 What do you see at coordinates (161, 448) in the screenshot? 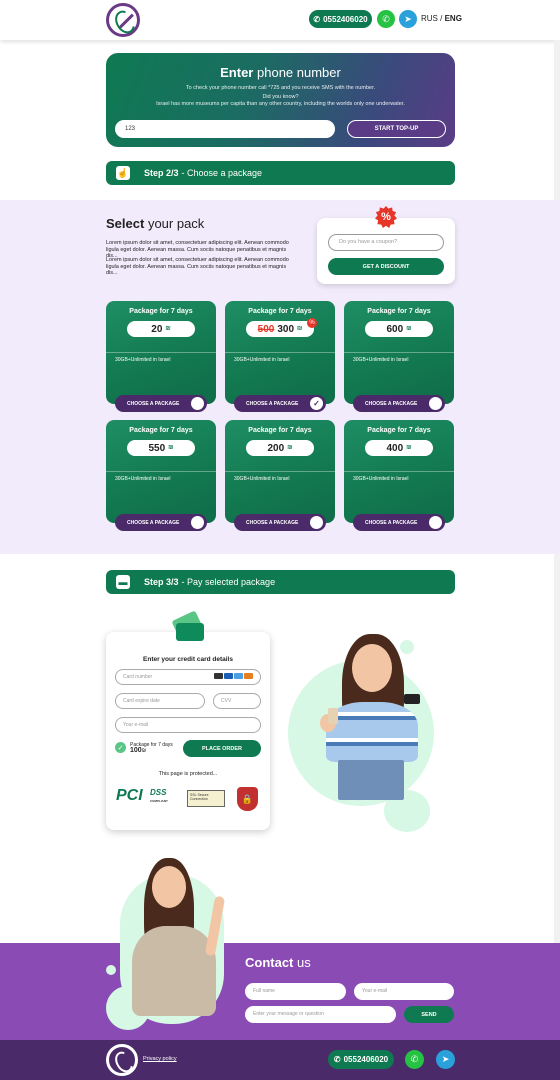
I see `package-price: 550 ₪` at bounding box center [161, 448].